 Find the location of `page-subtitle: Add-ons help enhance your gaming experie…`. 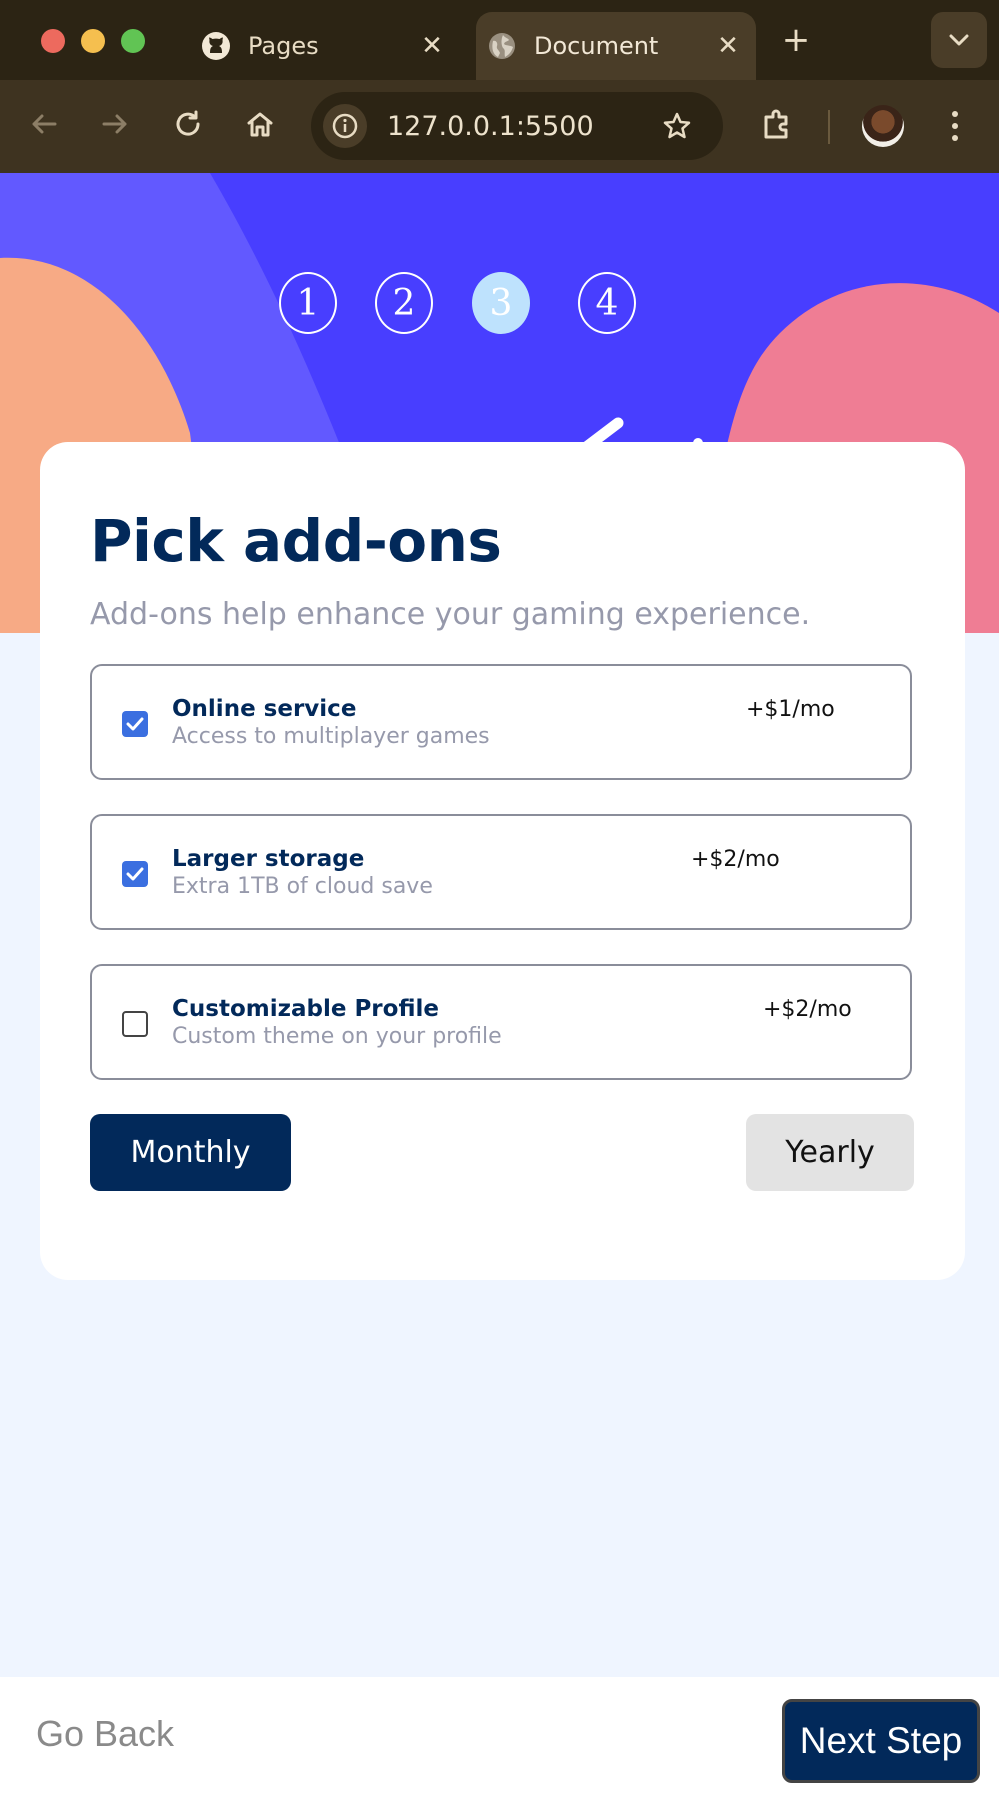

page-subtitle: Add-ons help enhance your gaming experie… is located at coordinates (450, 614).